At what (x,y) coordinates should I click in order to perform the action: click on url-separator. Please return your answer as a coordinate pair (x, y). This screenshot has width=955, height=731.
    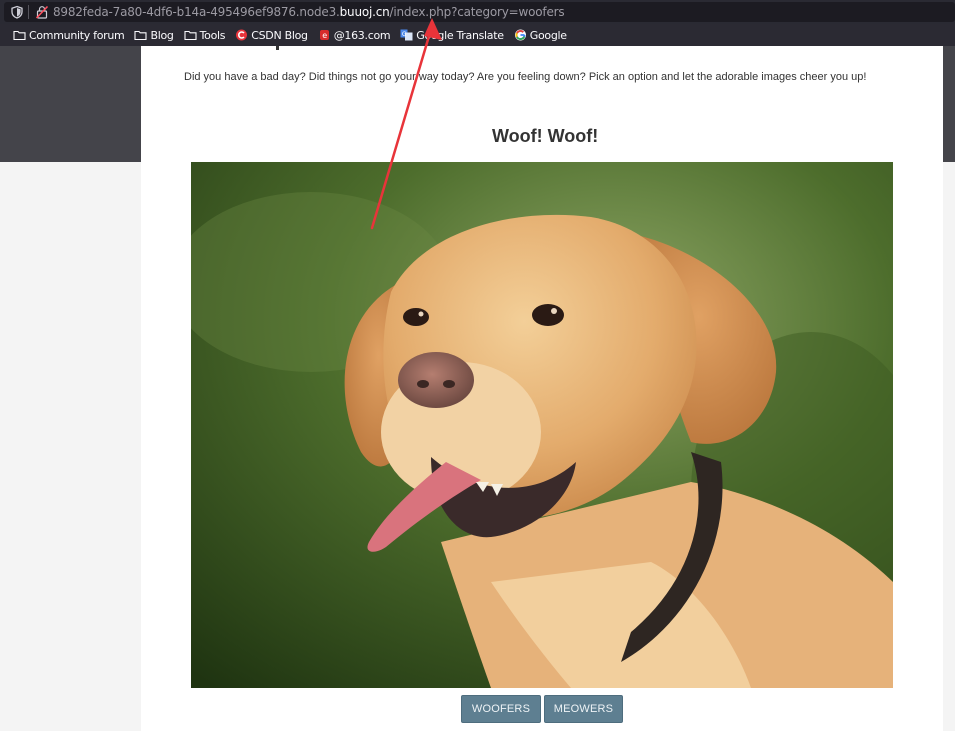
    Looking at the image, I should click on (28, 12).